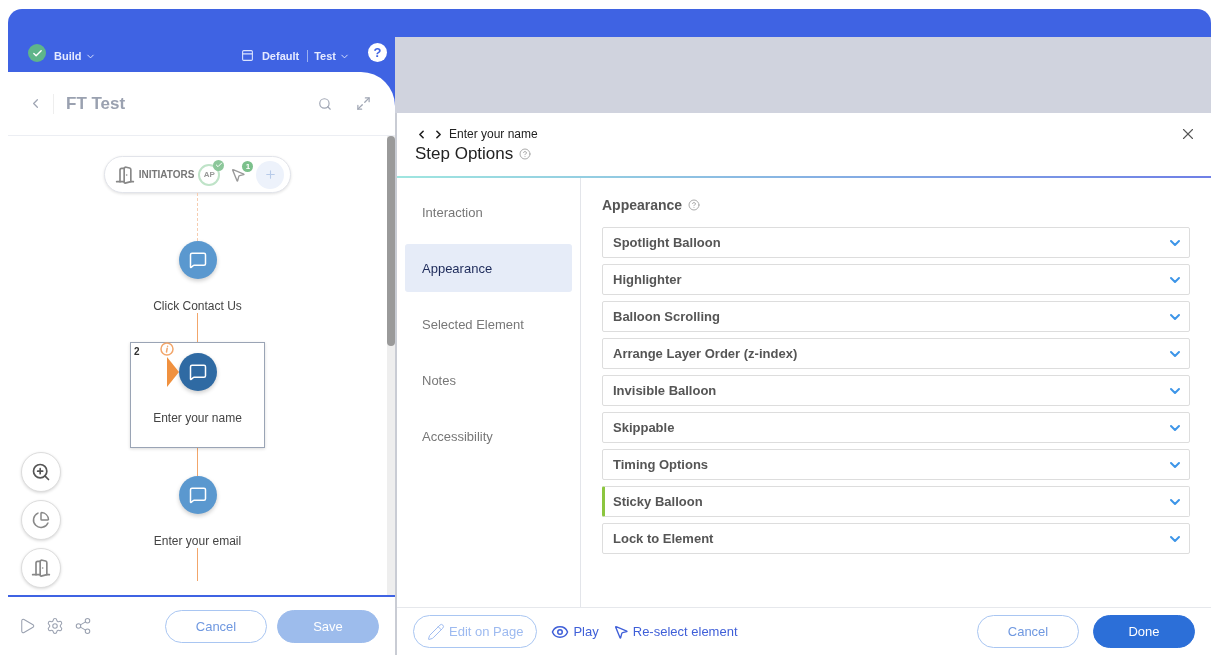  What do you see at coordinates (27, 626) in the screenshot?
I see `play-icon` at bounding box center [27, 626].